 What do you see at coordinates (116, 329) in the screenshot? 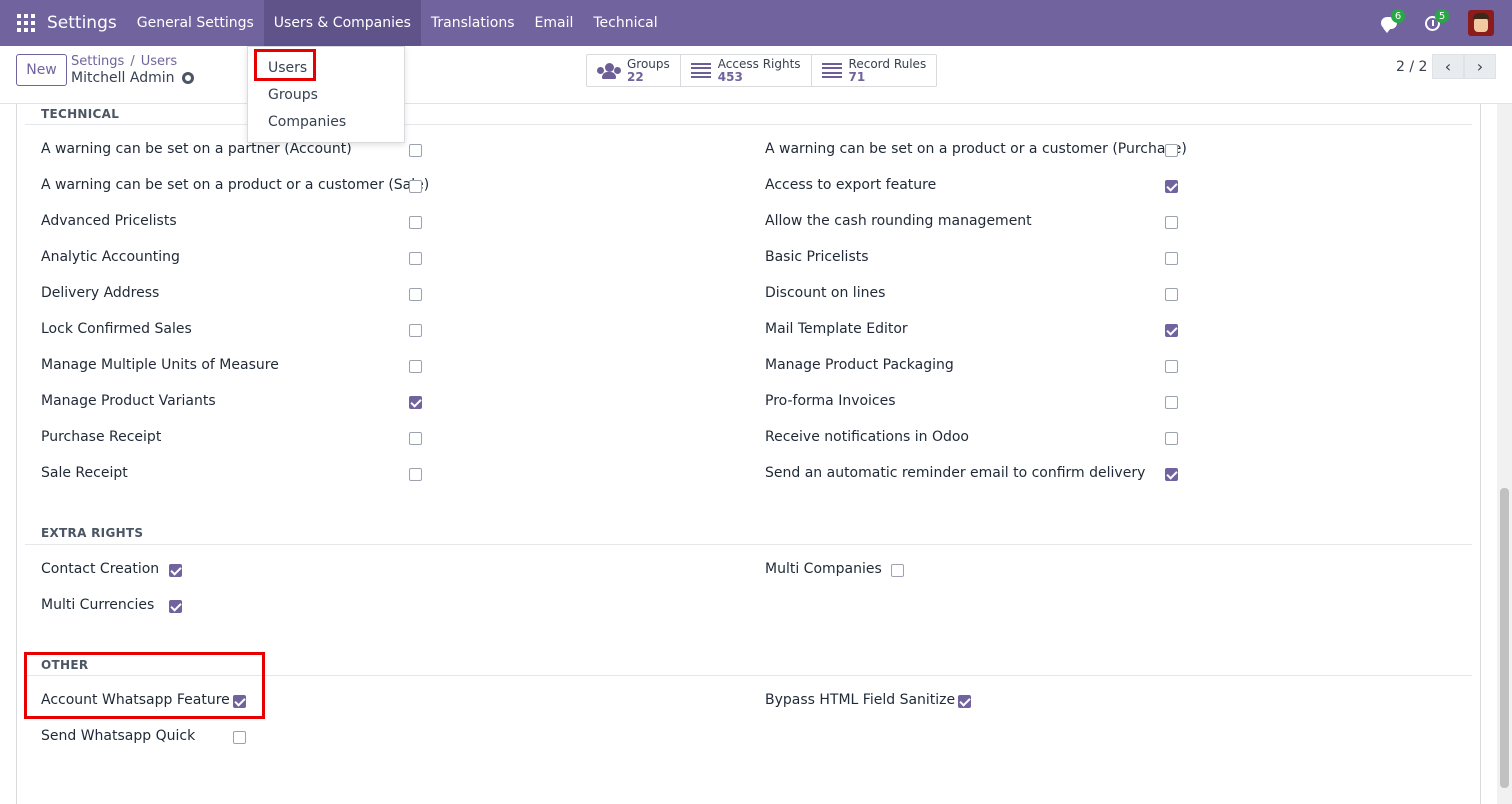
I see `field-label: Lock Confirmed Sales` at bounding box center [116, 329].